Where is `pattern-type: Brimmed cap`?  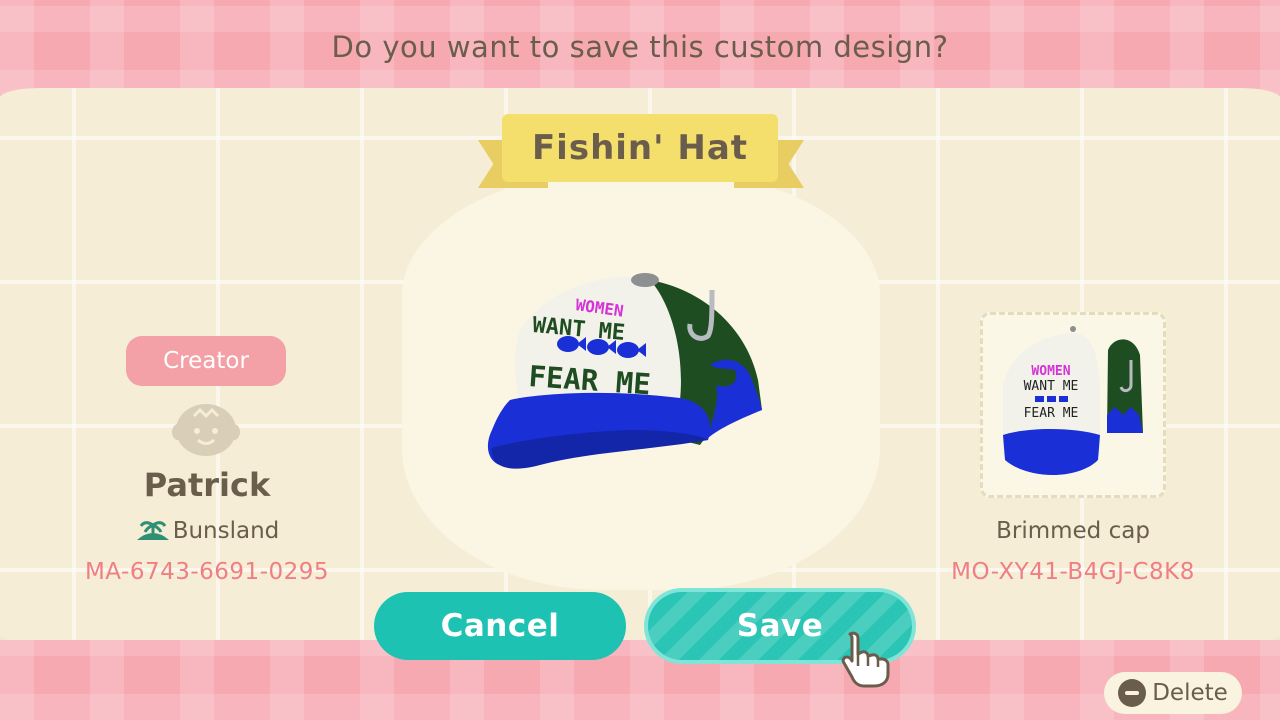
pattern-type: Brimmed cap is located at coordinates (1073, 531).